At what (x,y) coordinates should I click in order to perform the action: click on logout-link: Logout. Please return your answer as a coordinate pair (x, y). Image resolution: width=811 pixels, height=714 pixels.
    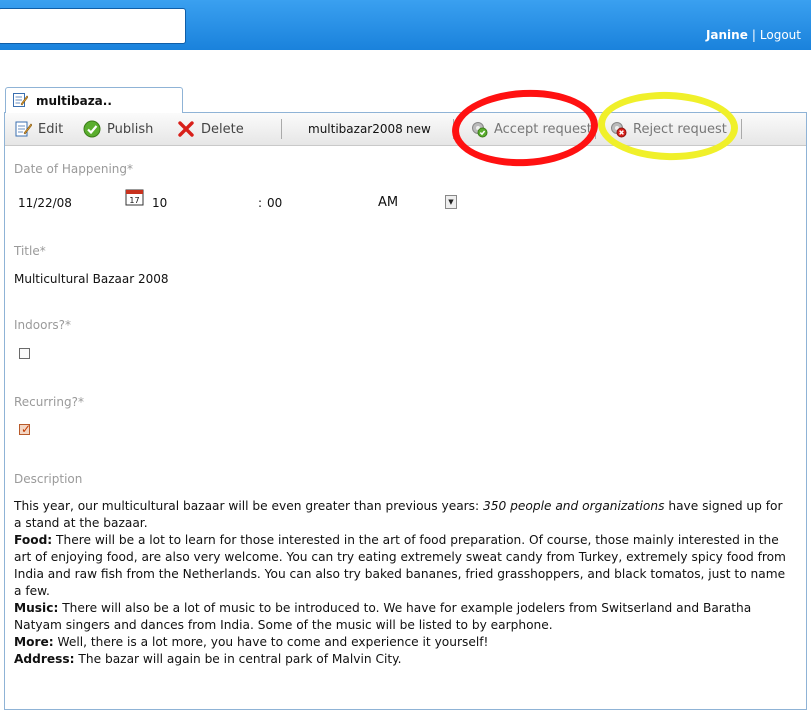
    Looking at the image, I should click on (780, 35).